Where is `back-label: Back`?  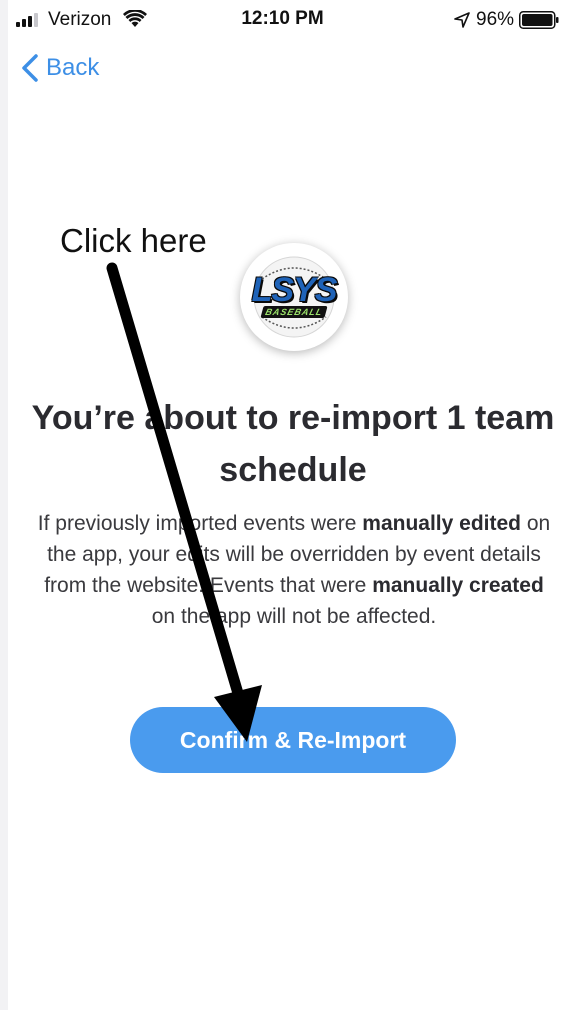
back-label: Back is located at coordinates (73, 67).